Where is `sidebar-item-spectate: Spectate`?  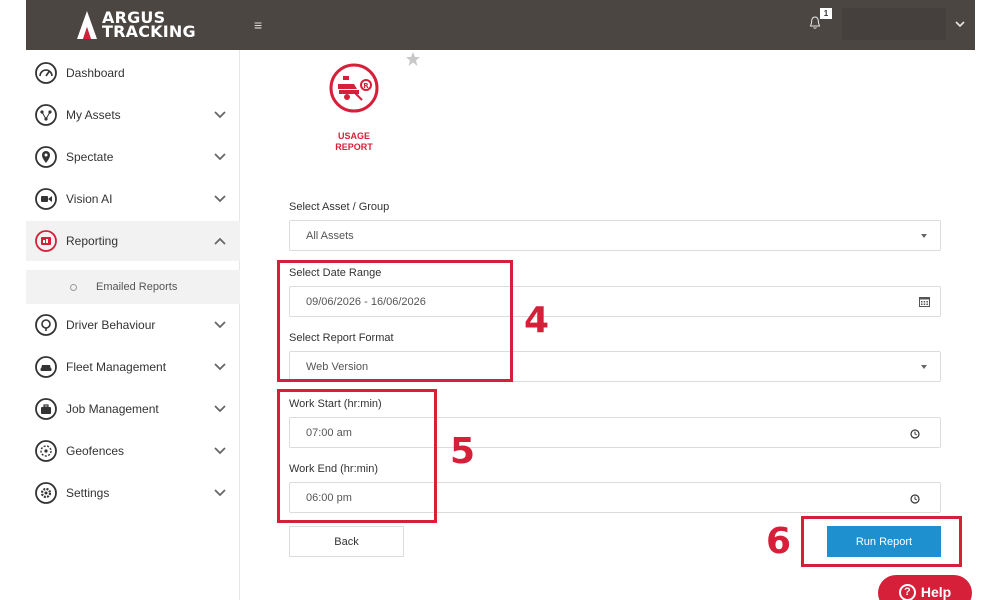
sidebar-item-spectate: Spectate is located at coordinates (133, 157).